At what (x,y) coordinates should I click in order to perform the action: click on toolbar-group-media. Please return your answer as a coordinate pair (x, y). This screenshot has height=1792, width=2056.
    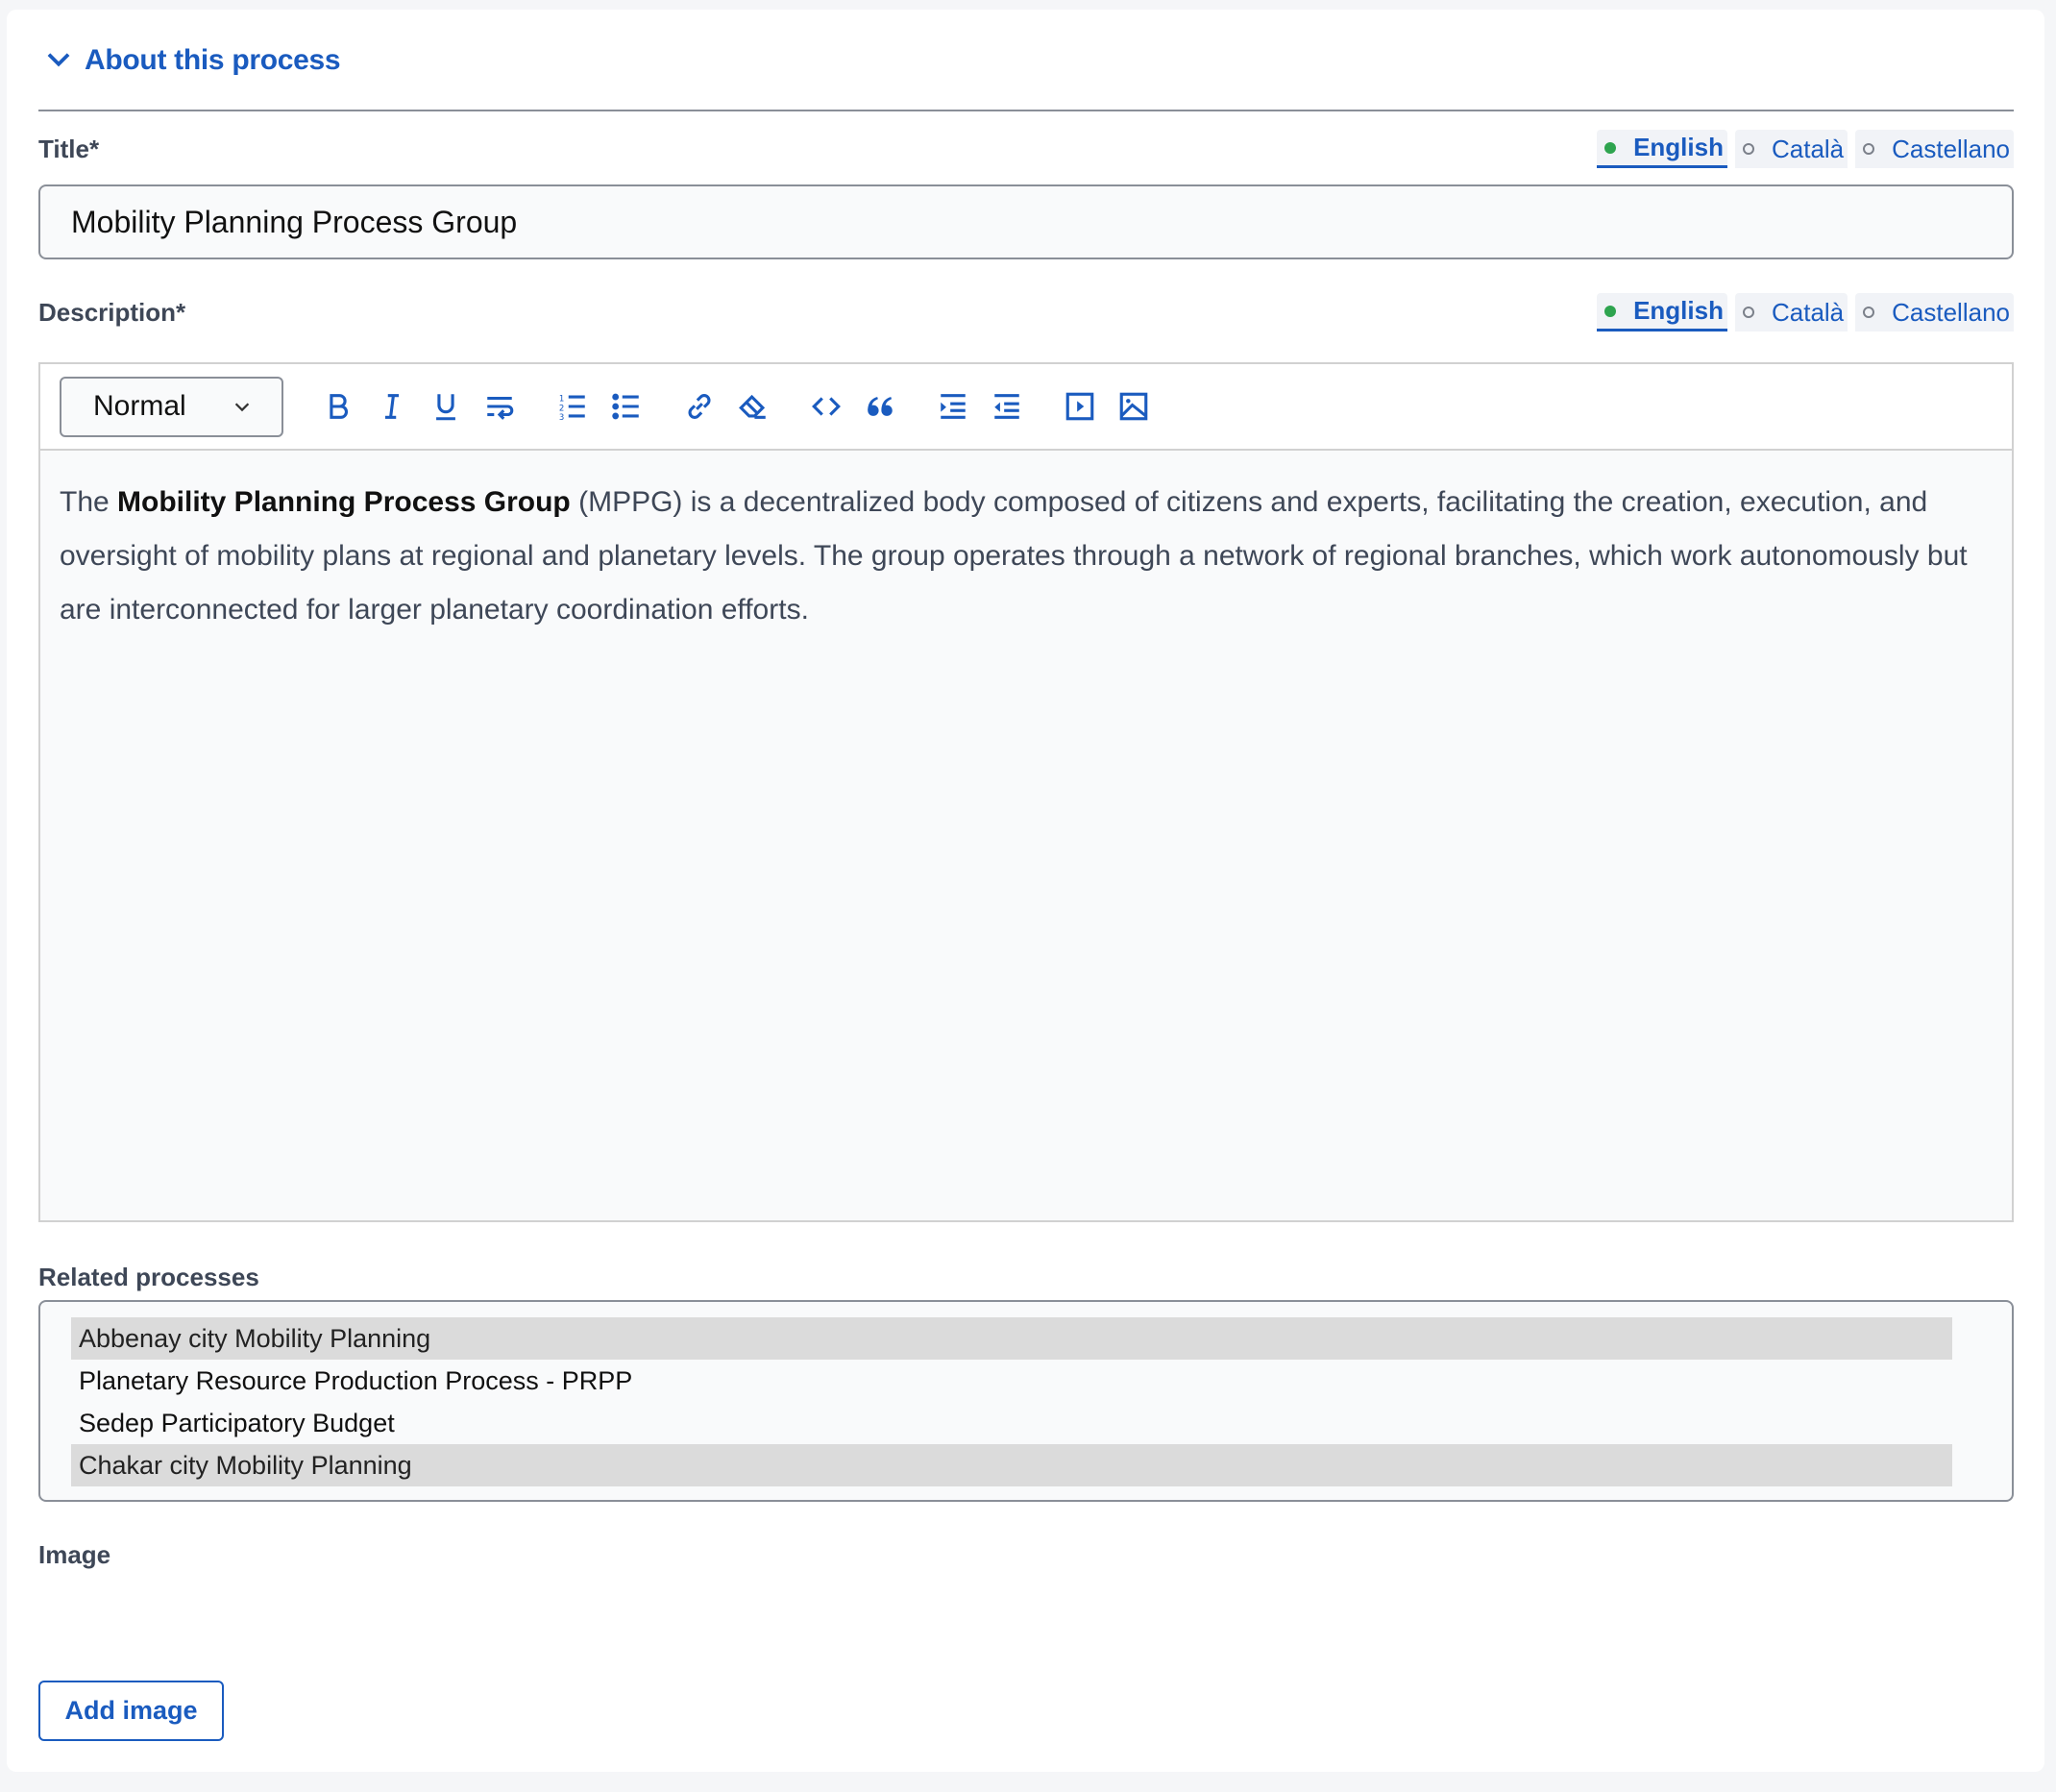
    Looking at the image, I should click on (1107, 407).